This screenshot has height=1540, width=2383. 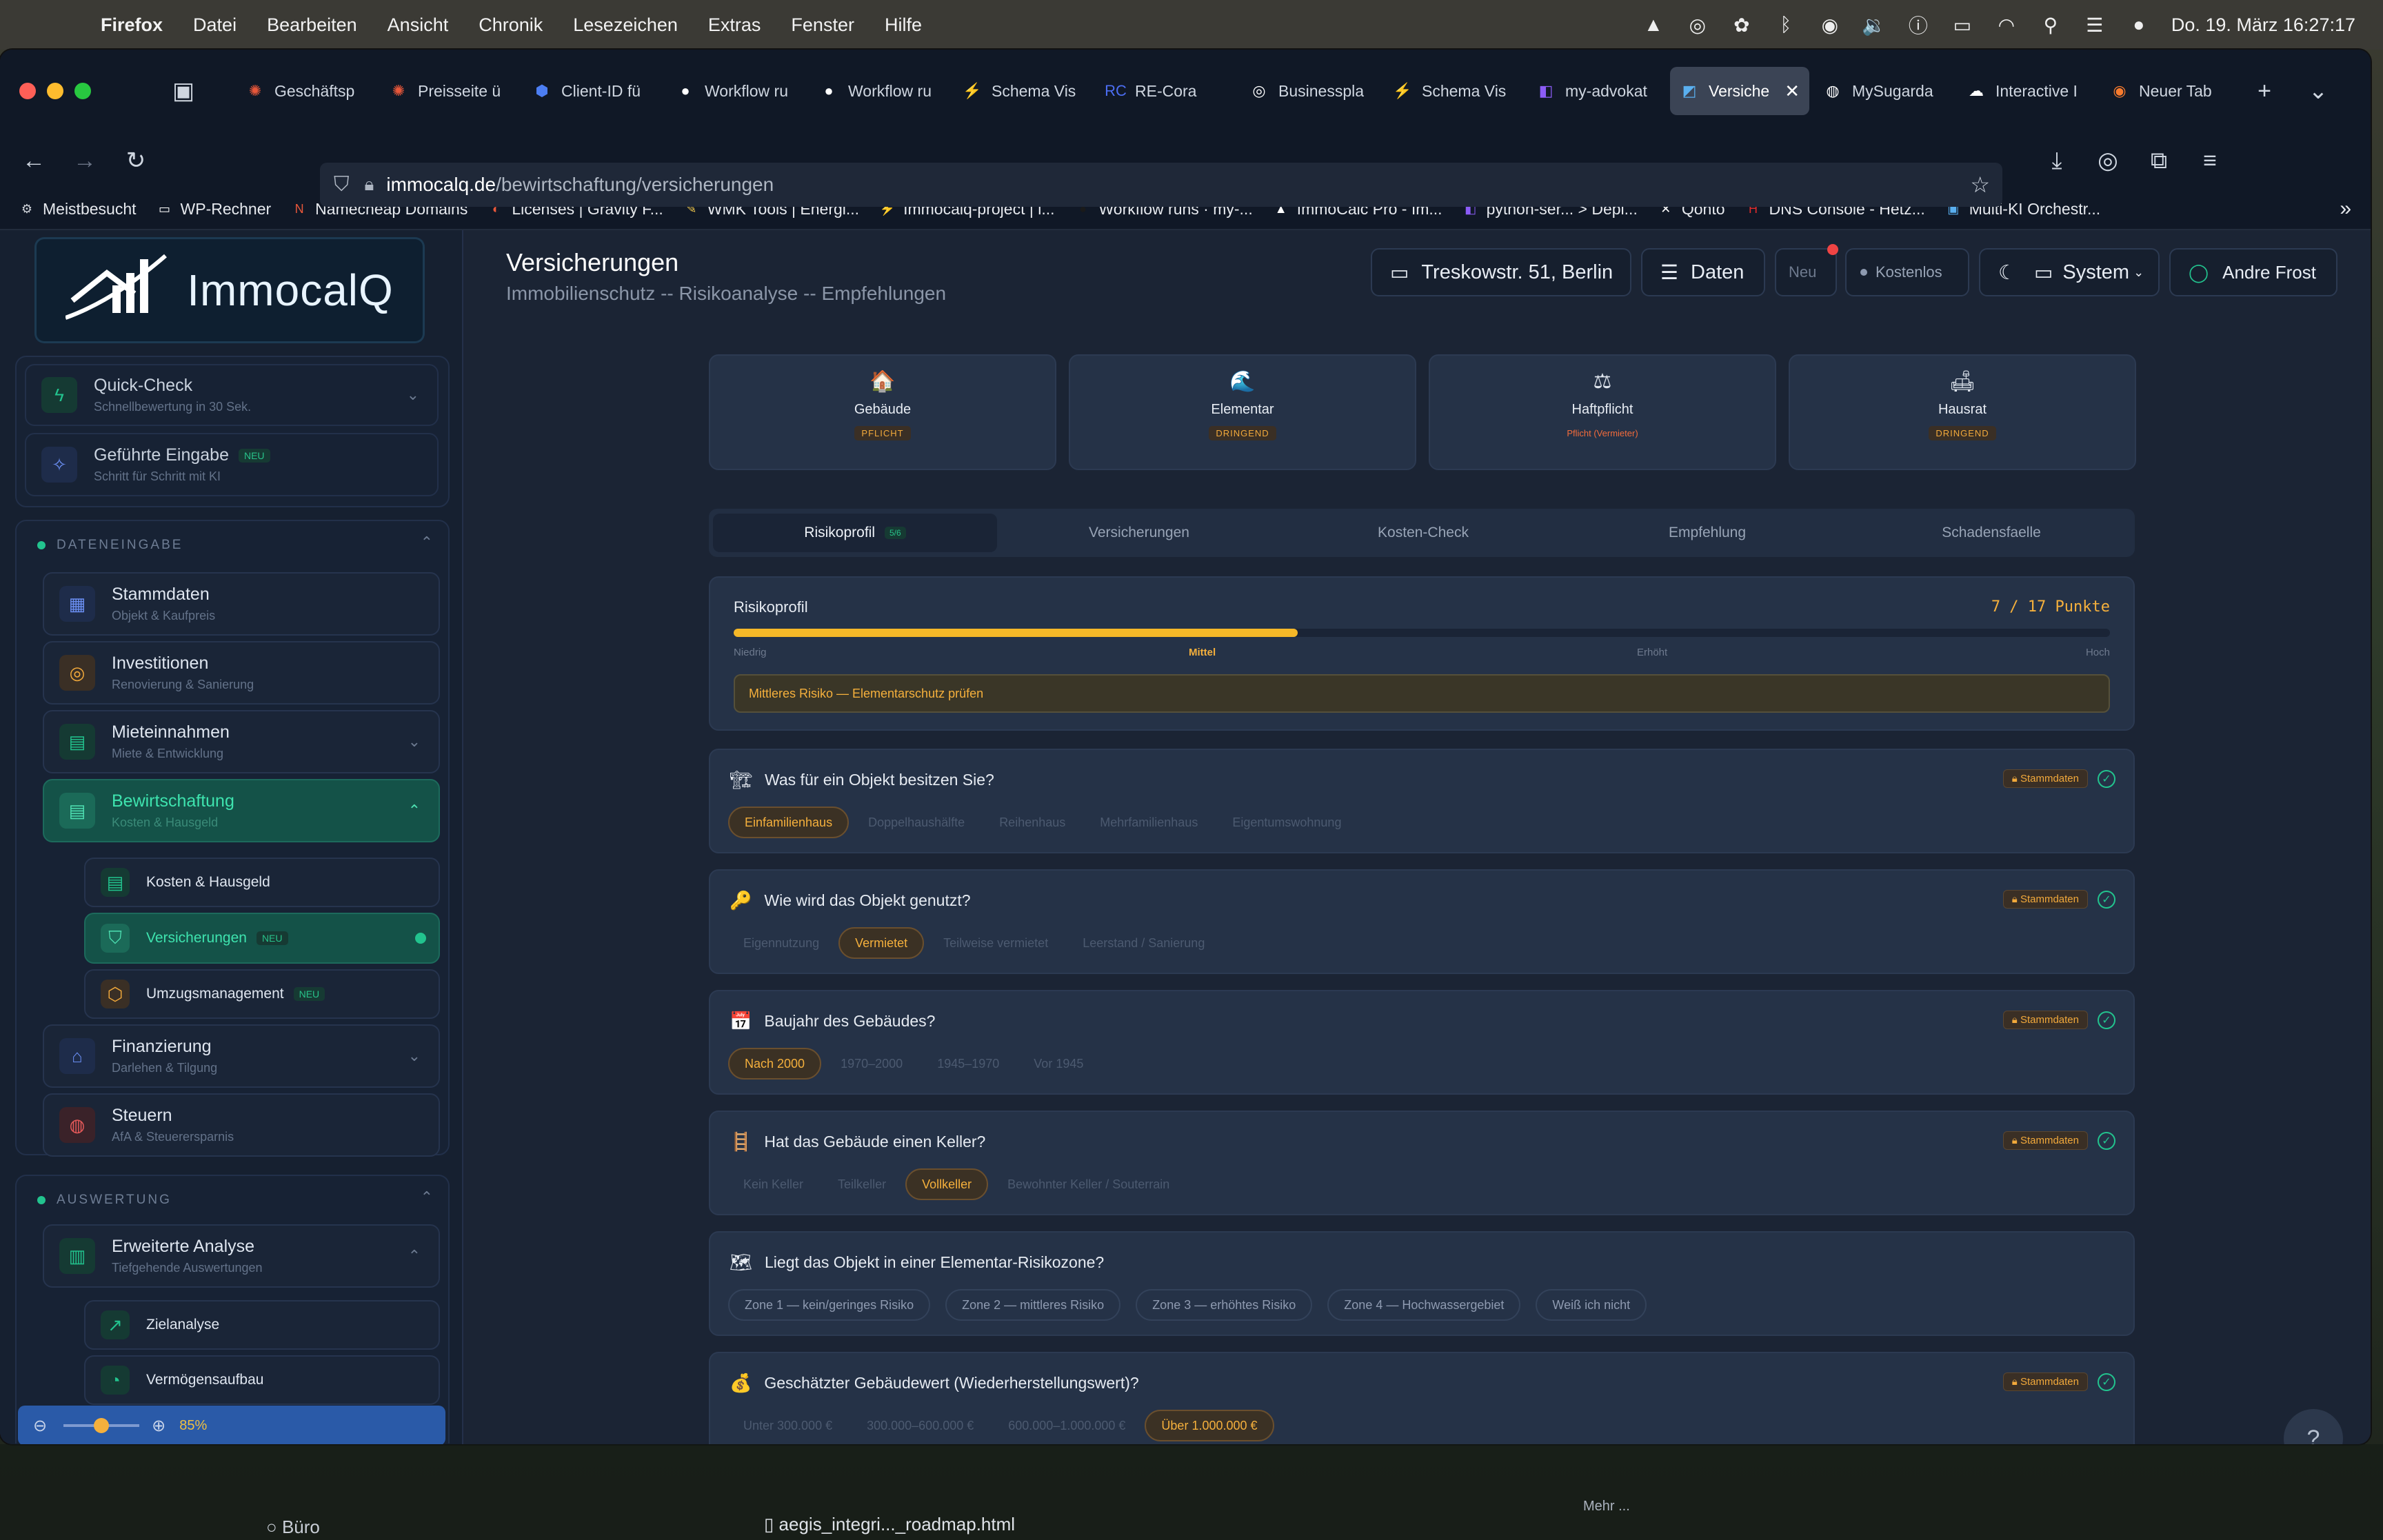 What do you see at coordinates (262, 1380) in the screenshot?
I see `sidebar-sub-vermoegensaufbau: ◔ Vermögensaufbau` at bounding box center [262, 1380].